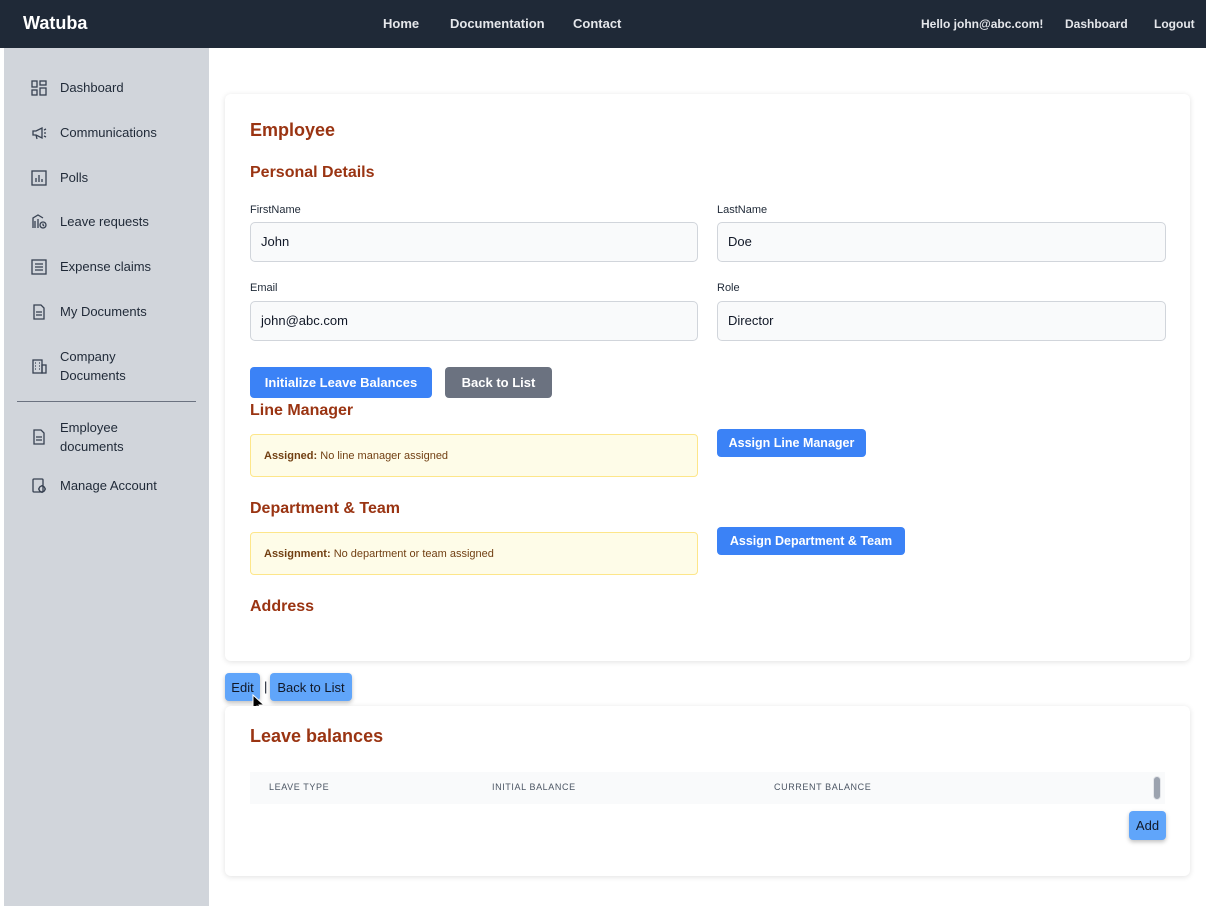 This screenshot has height=906, width=1206. Describe the element at coordinates (92, 87) in the screenshot. I see `sidebar-item-label: Dashboard` at that location.